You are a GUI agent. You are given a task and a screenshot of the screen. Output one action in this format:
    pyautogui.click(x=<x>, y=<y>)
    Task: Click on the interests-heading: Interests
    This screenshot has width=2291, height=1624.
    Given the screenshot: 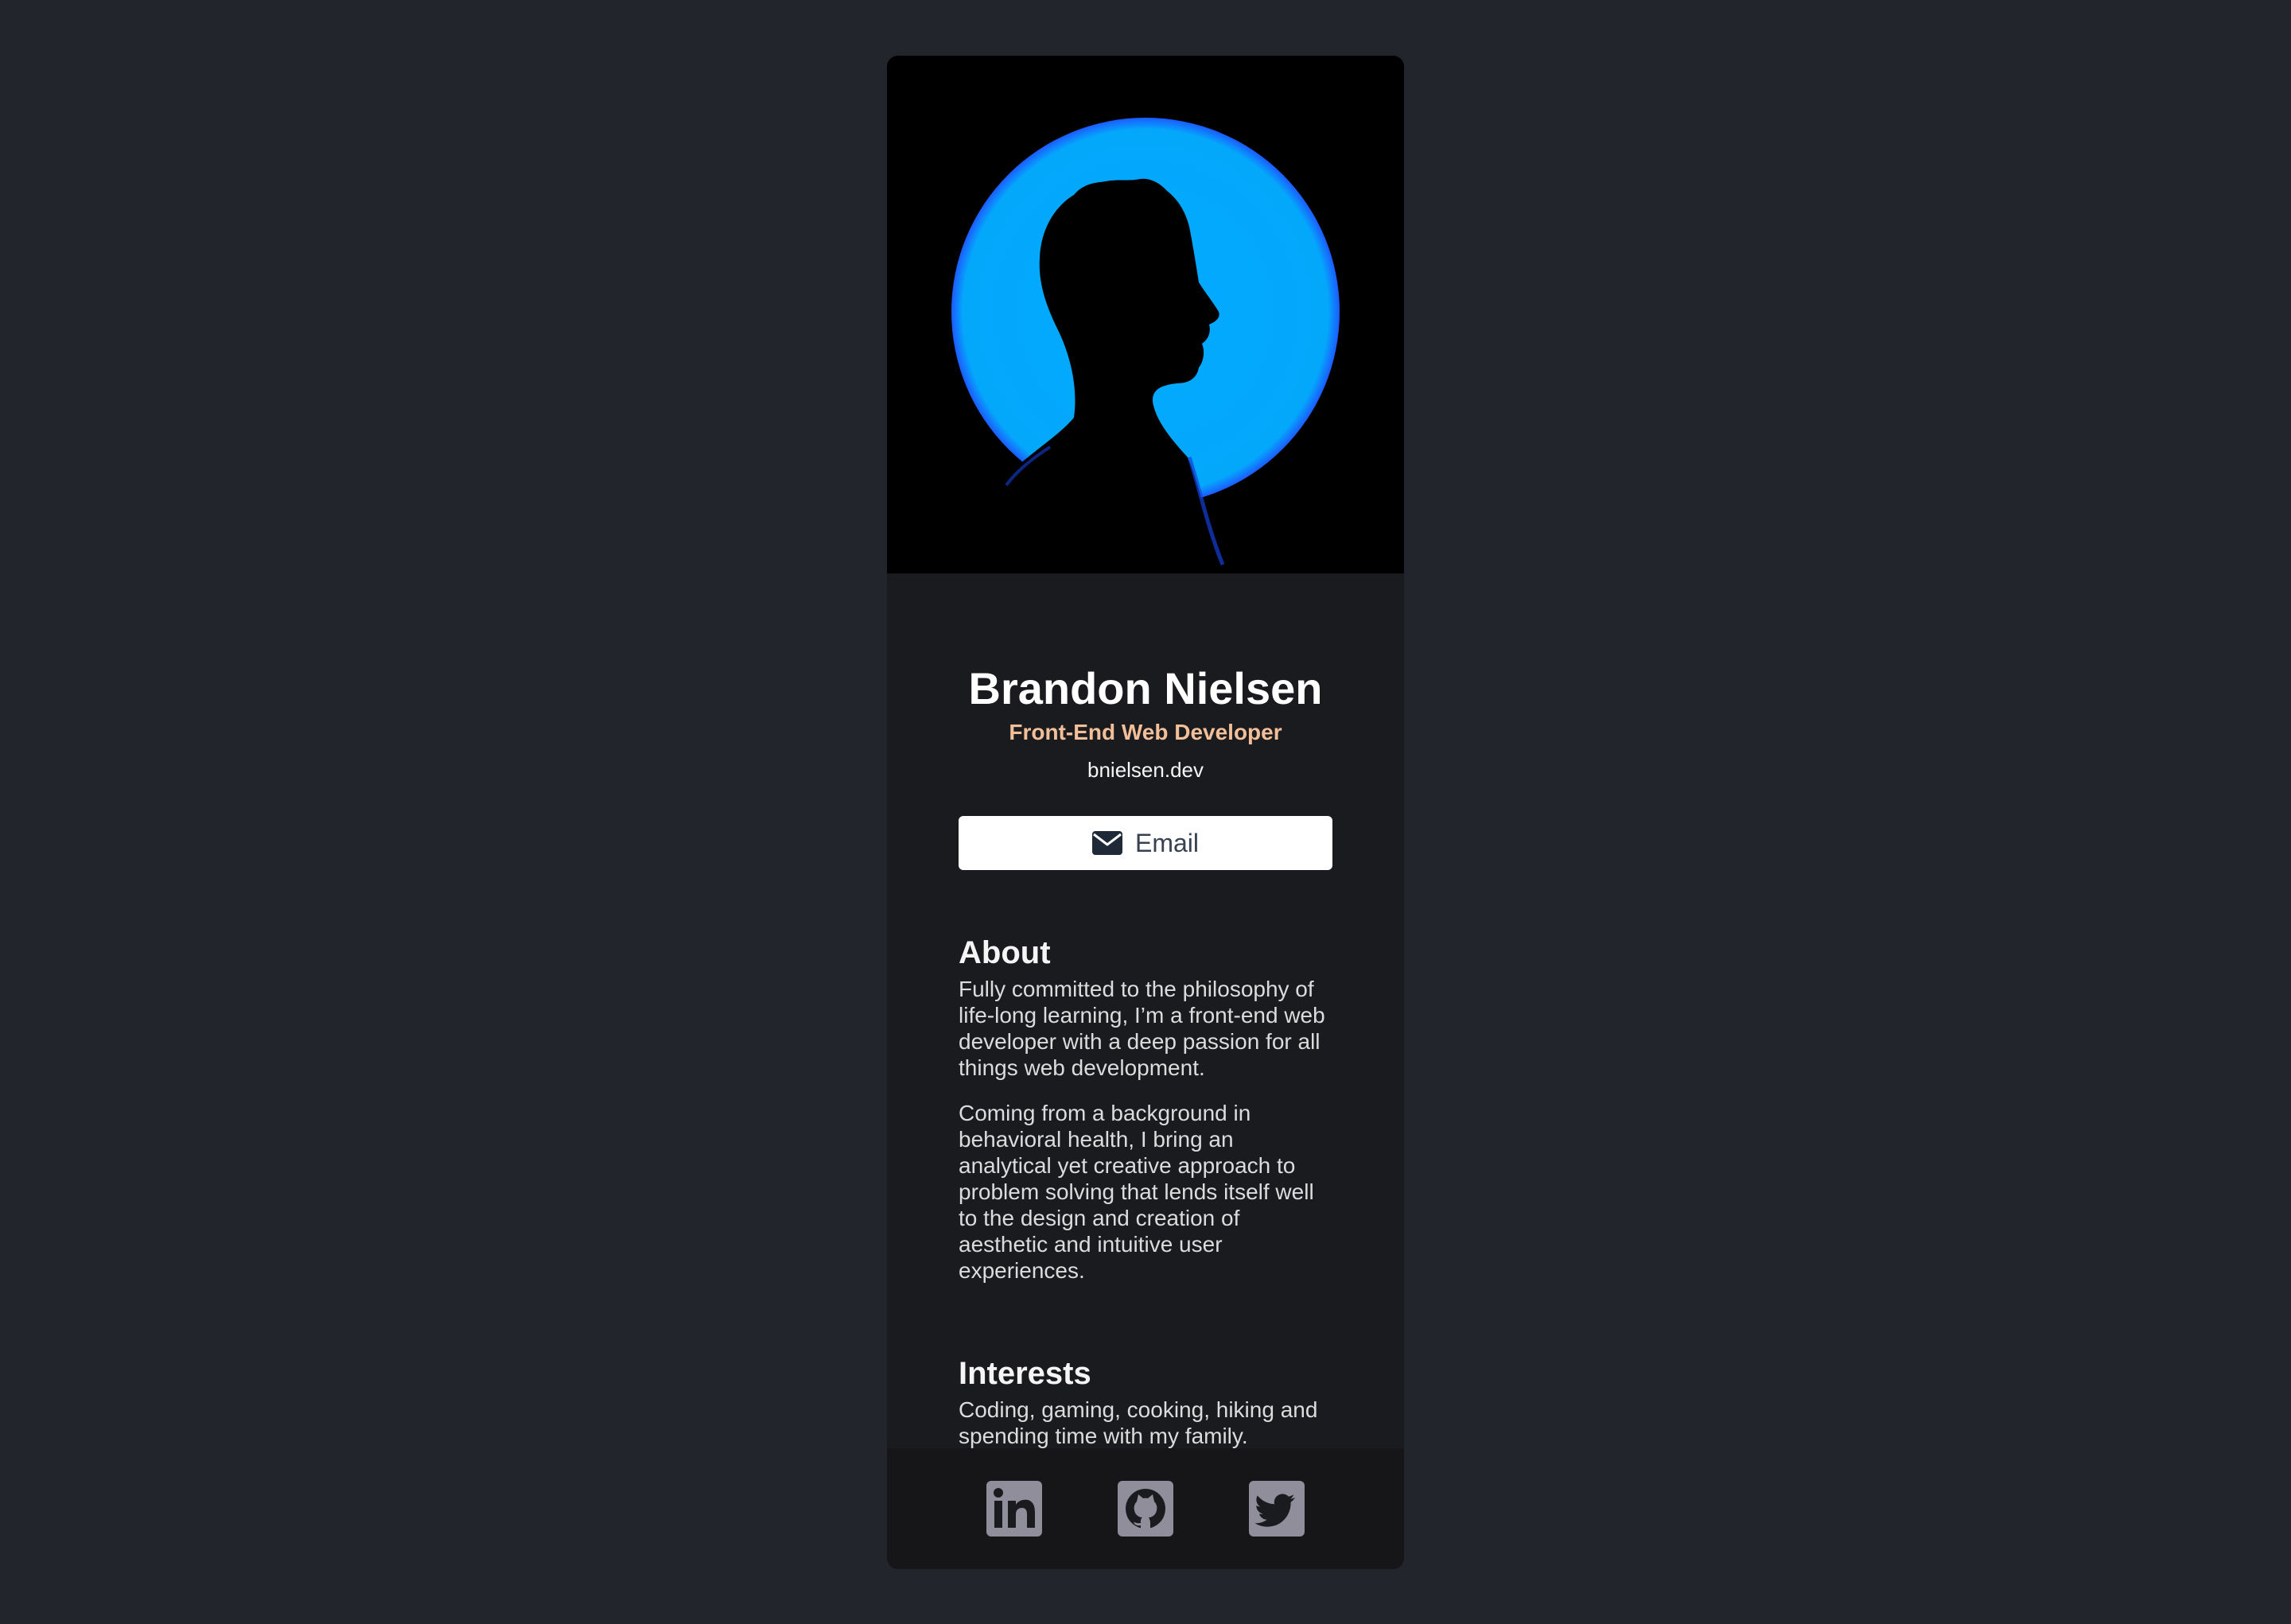 What is the action you would take?
    pyautogui.click(x=1025, y=1373)
    